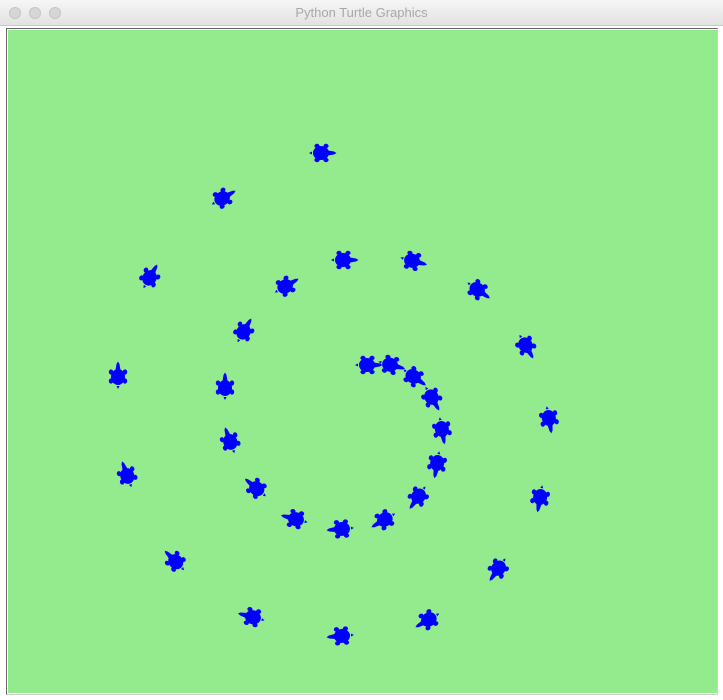 Image resolution: width=723 pixels, height=700 pixels. I want to click on title-bar: Python Turtle Graphics, so click(361, 13).